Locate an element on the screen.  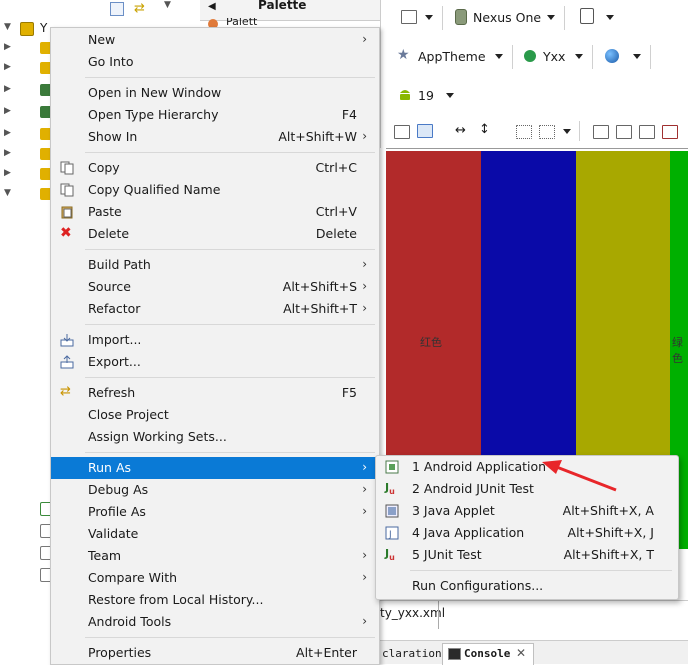
console-tab-label: Console is located at coordinates (487, 653).